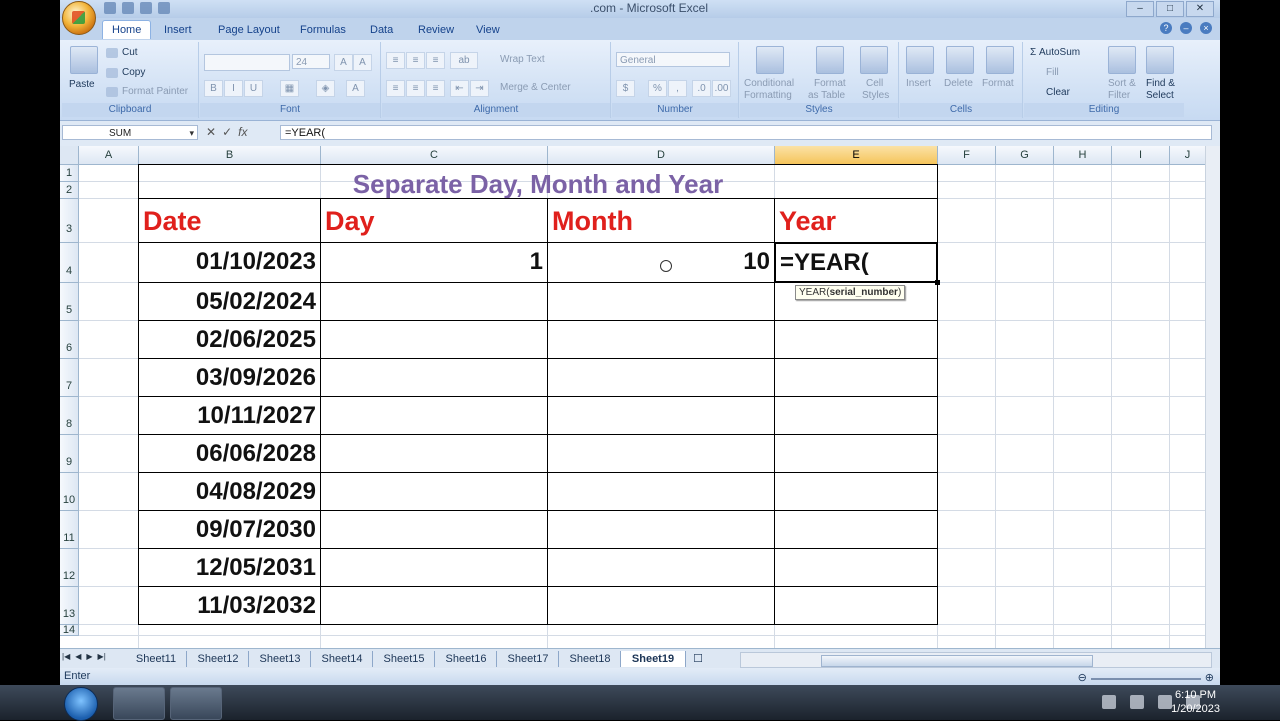  I want to click on date-cell: 09/07/2030, so click(229, 529).